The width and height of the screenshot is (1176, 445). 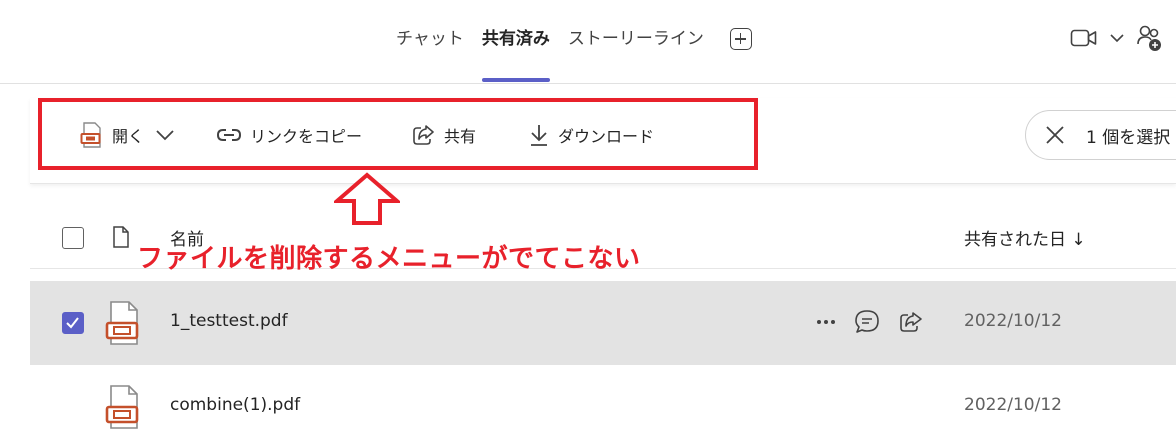 What do you see at coordinates (229, 321) in the screenshot?
I see `file-name: 1_testtest.pdf` at bounding box center [229, 321].